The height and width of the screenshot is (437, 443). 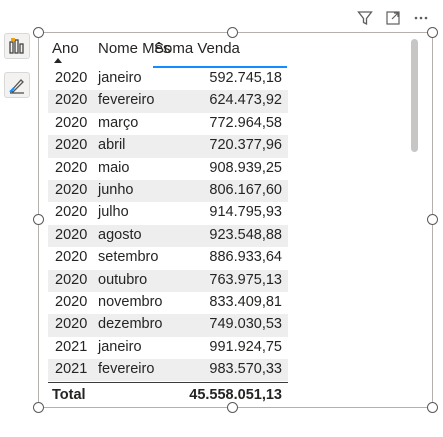 I want to click on cell-soma-venda: 624.473,92, so click(x=245, y=100).